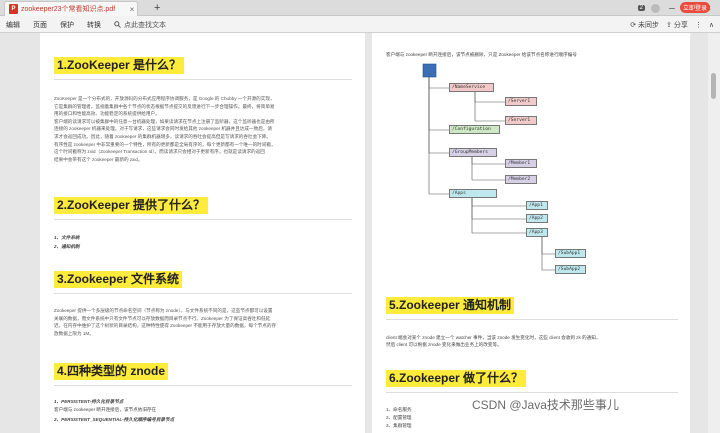  Describe the element at coordinates (570, 269) in the screenshot. I see `node-subapp2: /SubApp2` at that location.